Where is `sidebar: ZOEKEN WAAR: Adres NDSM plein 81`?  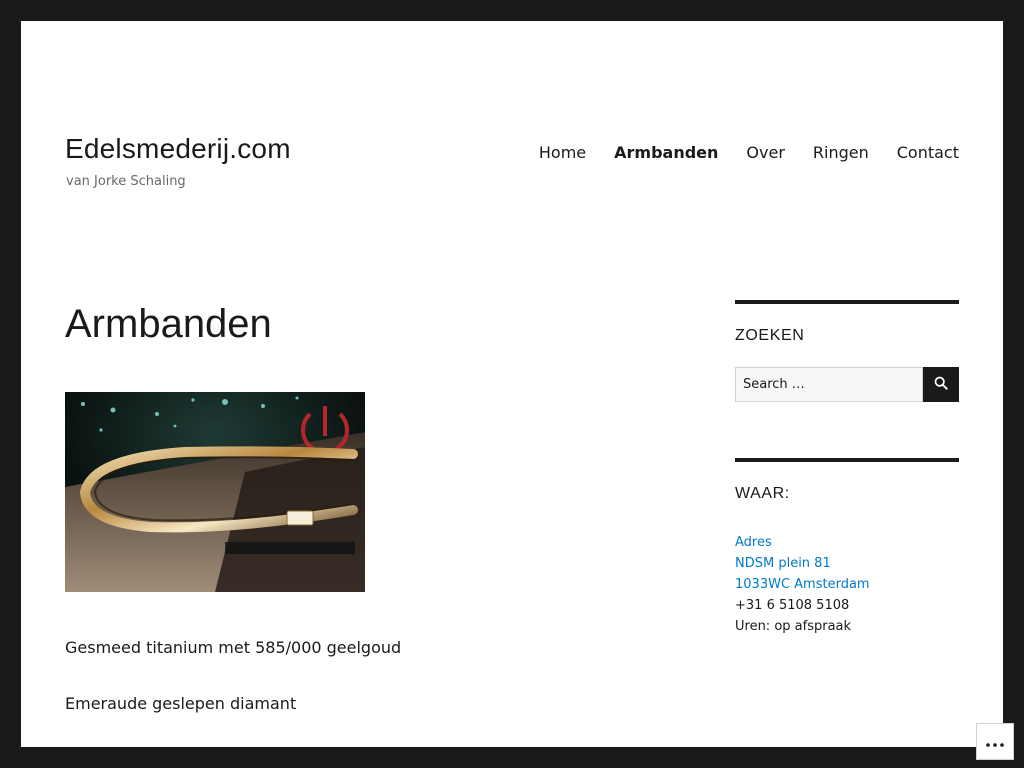
sidebar: ZOEKEN WAAR: Adres NDSM plein 81 is located at coordinates (847, 468).